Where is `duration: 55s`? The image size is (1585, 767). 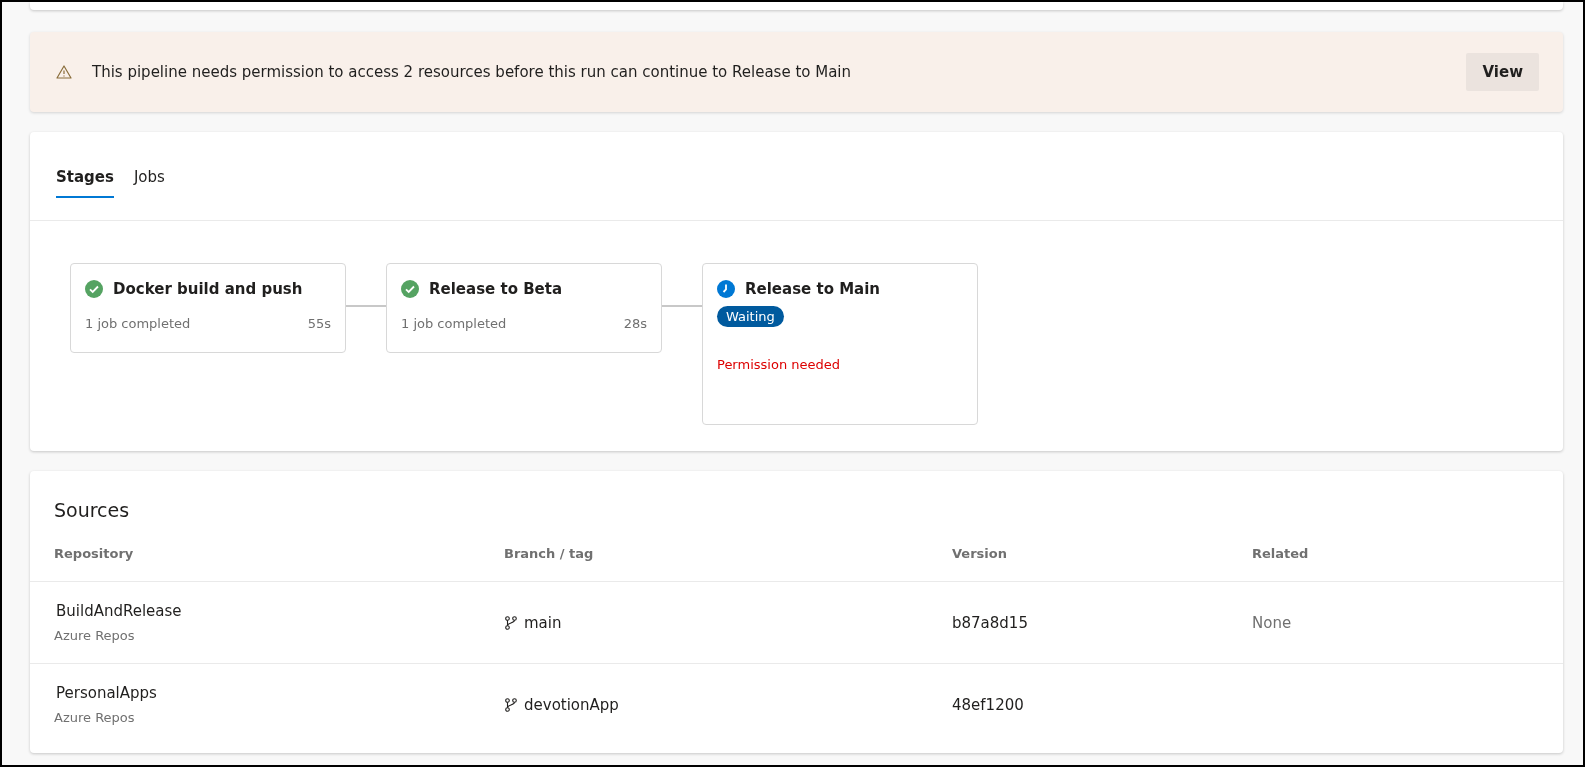
duration: 55s is located at coordinates (319, 323).